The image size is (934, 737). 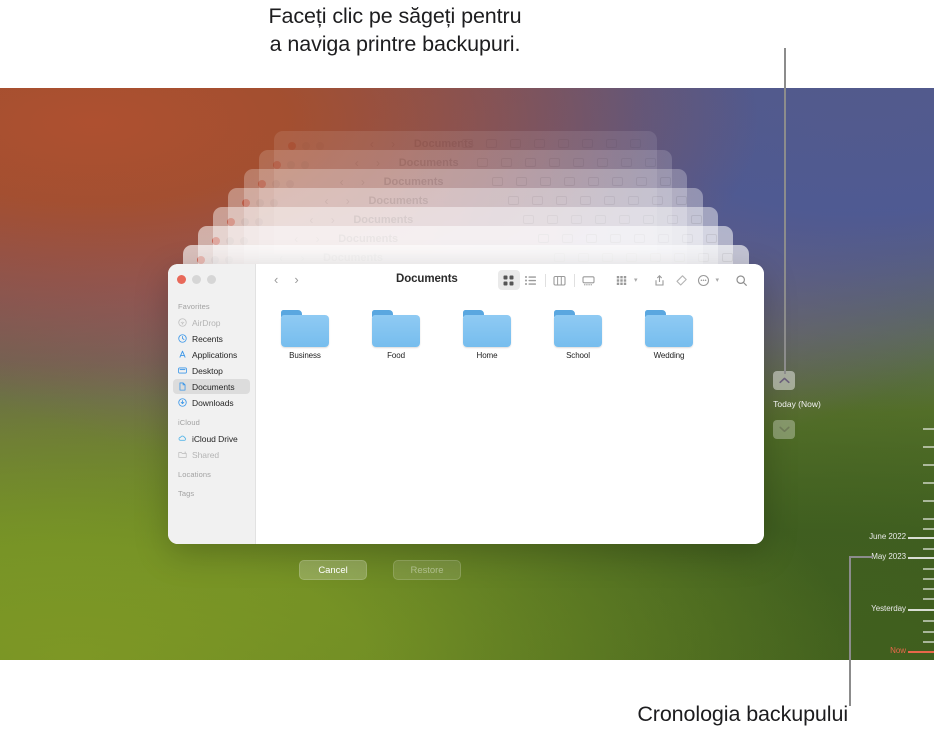 I want to click on sidebar-item-label: Desktop, so click(x=207, y=370).